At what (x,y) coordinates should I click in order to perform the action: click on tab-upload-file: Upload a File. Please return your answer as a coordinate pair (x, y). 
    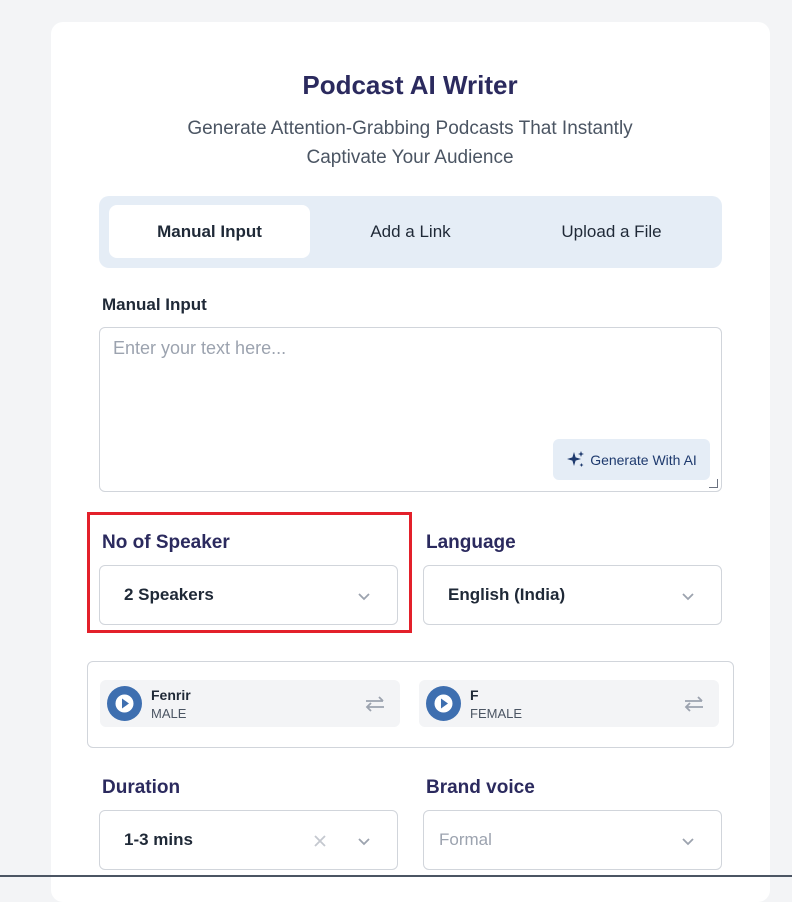
    Looking at the image, I should click on (611, 231).